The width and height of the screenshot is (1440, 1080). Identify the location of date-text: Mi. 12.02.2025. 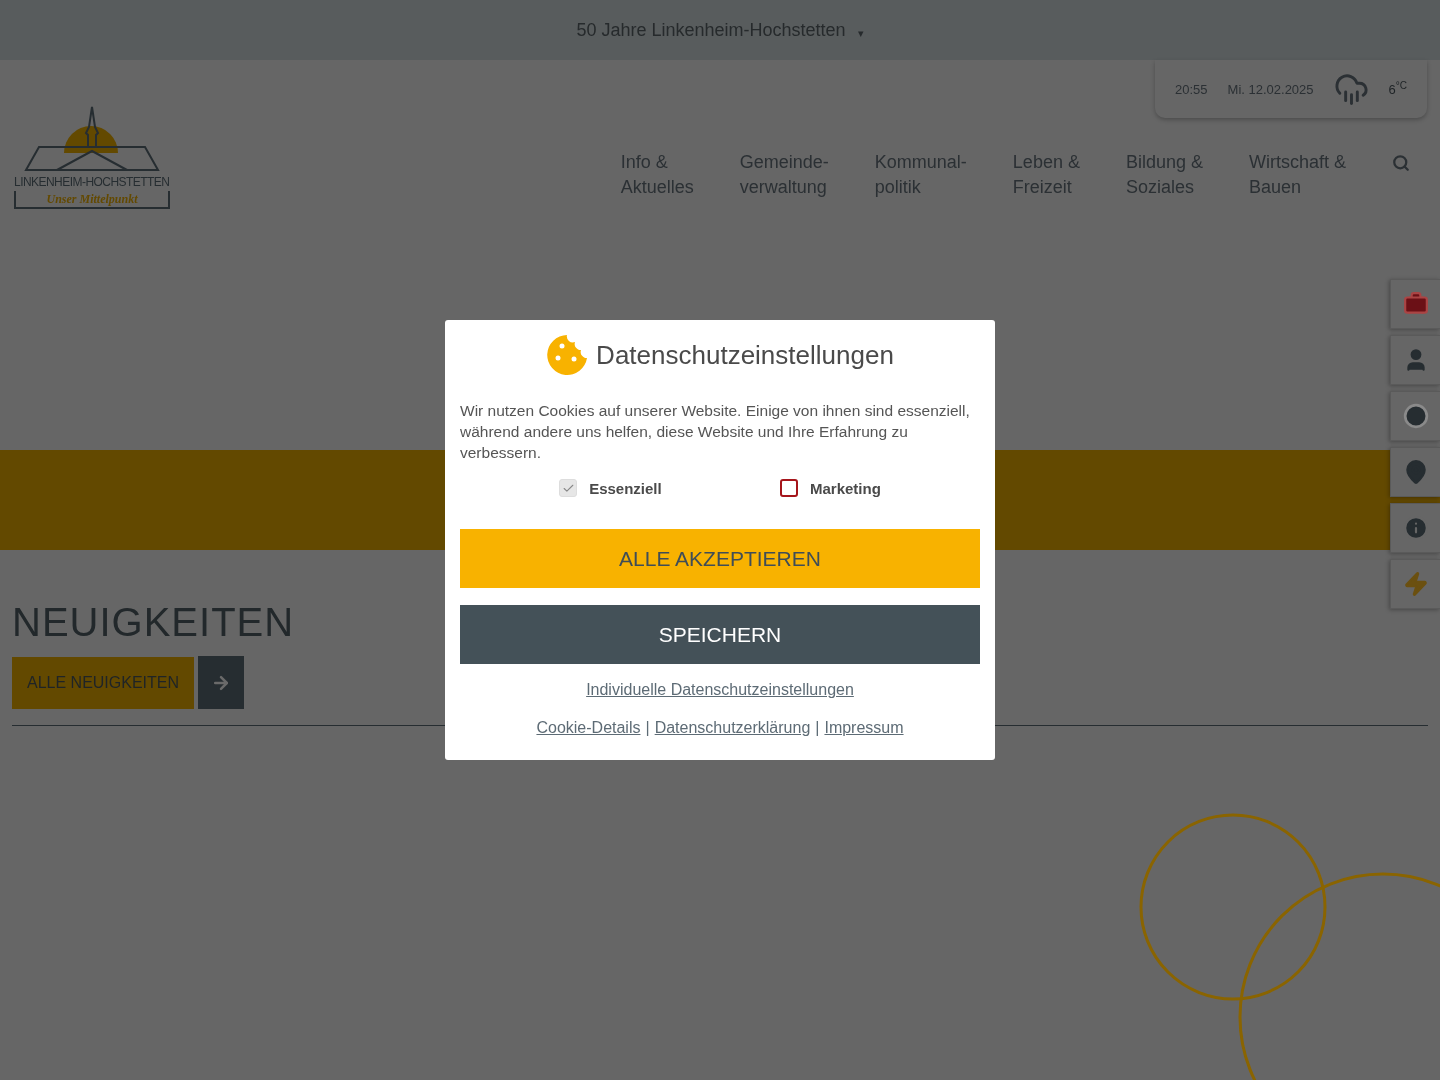
(1270, 89).